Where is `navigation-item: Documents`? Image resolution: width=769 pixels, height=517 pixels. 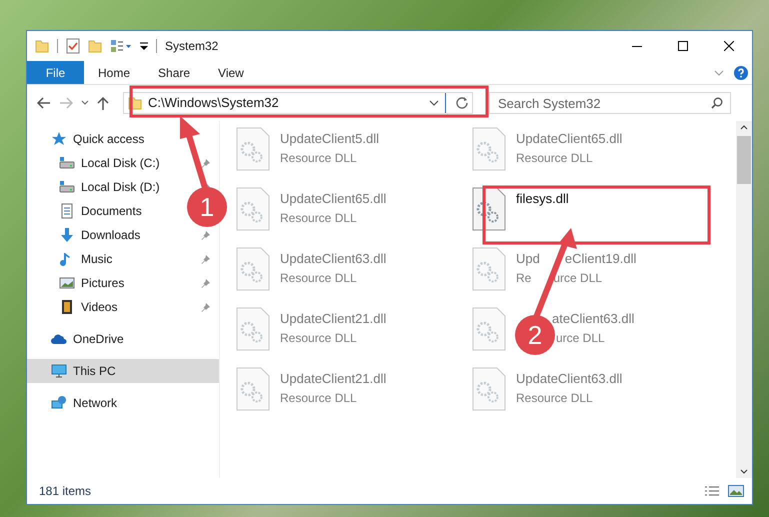 navigation-item: Documents is located at coordinates (88, 211).